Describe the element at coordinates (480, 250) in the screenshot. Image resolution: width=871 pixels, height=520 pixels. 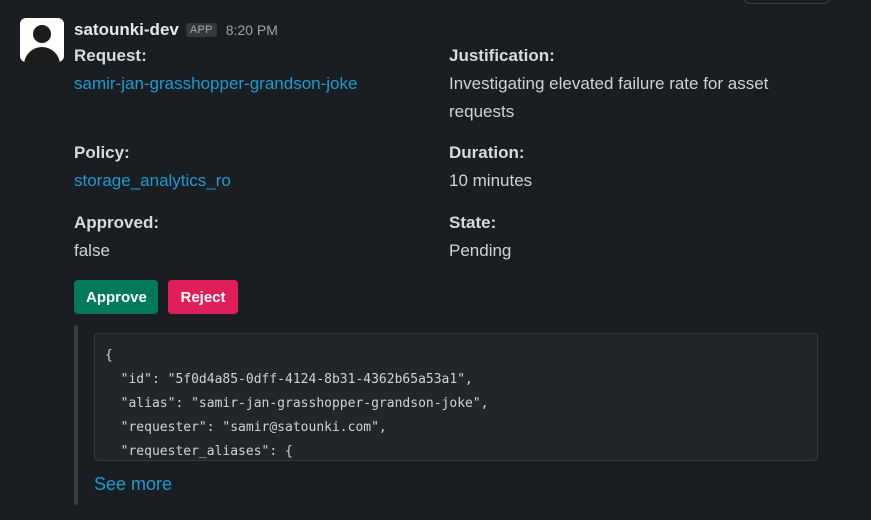
I see `field-value: Pending` at that location.